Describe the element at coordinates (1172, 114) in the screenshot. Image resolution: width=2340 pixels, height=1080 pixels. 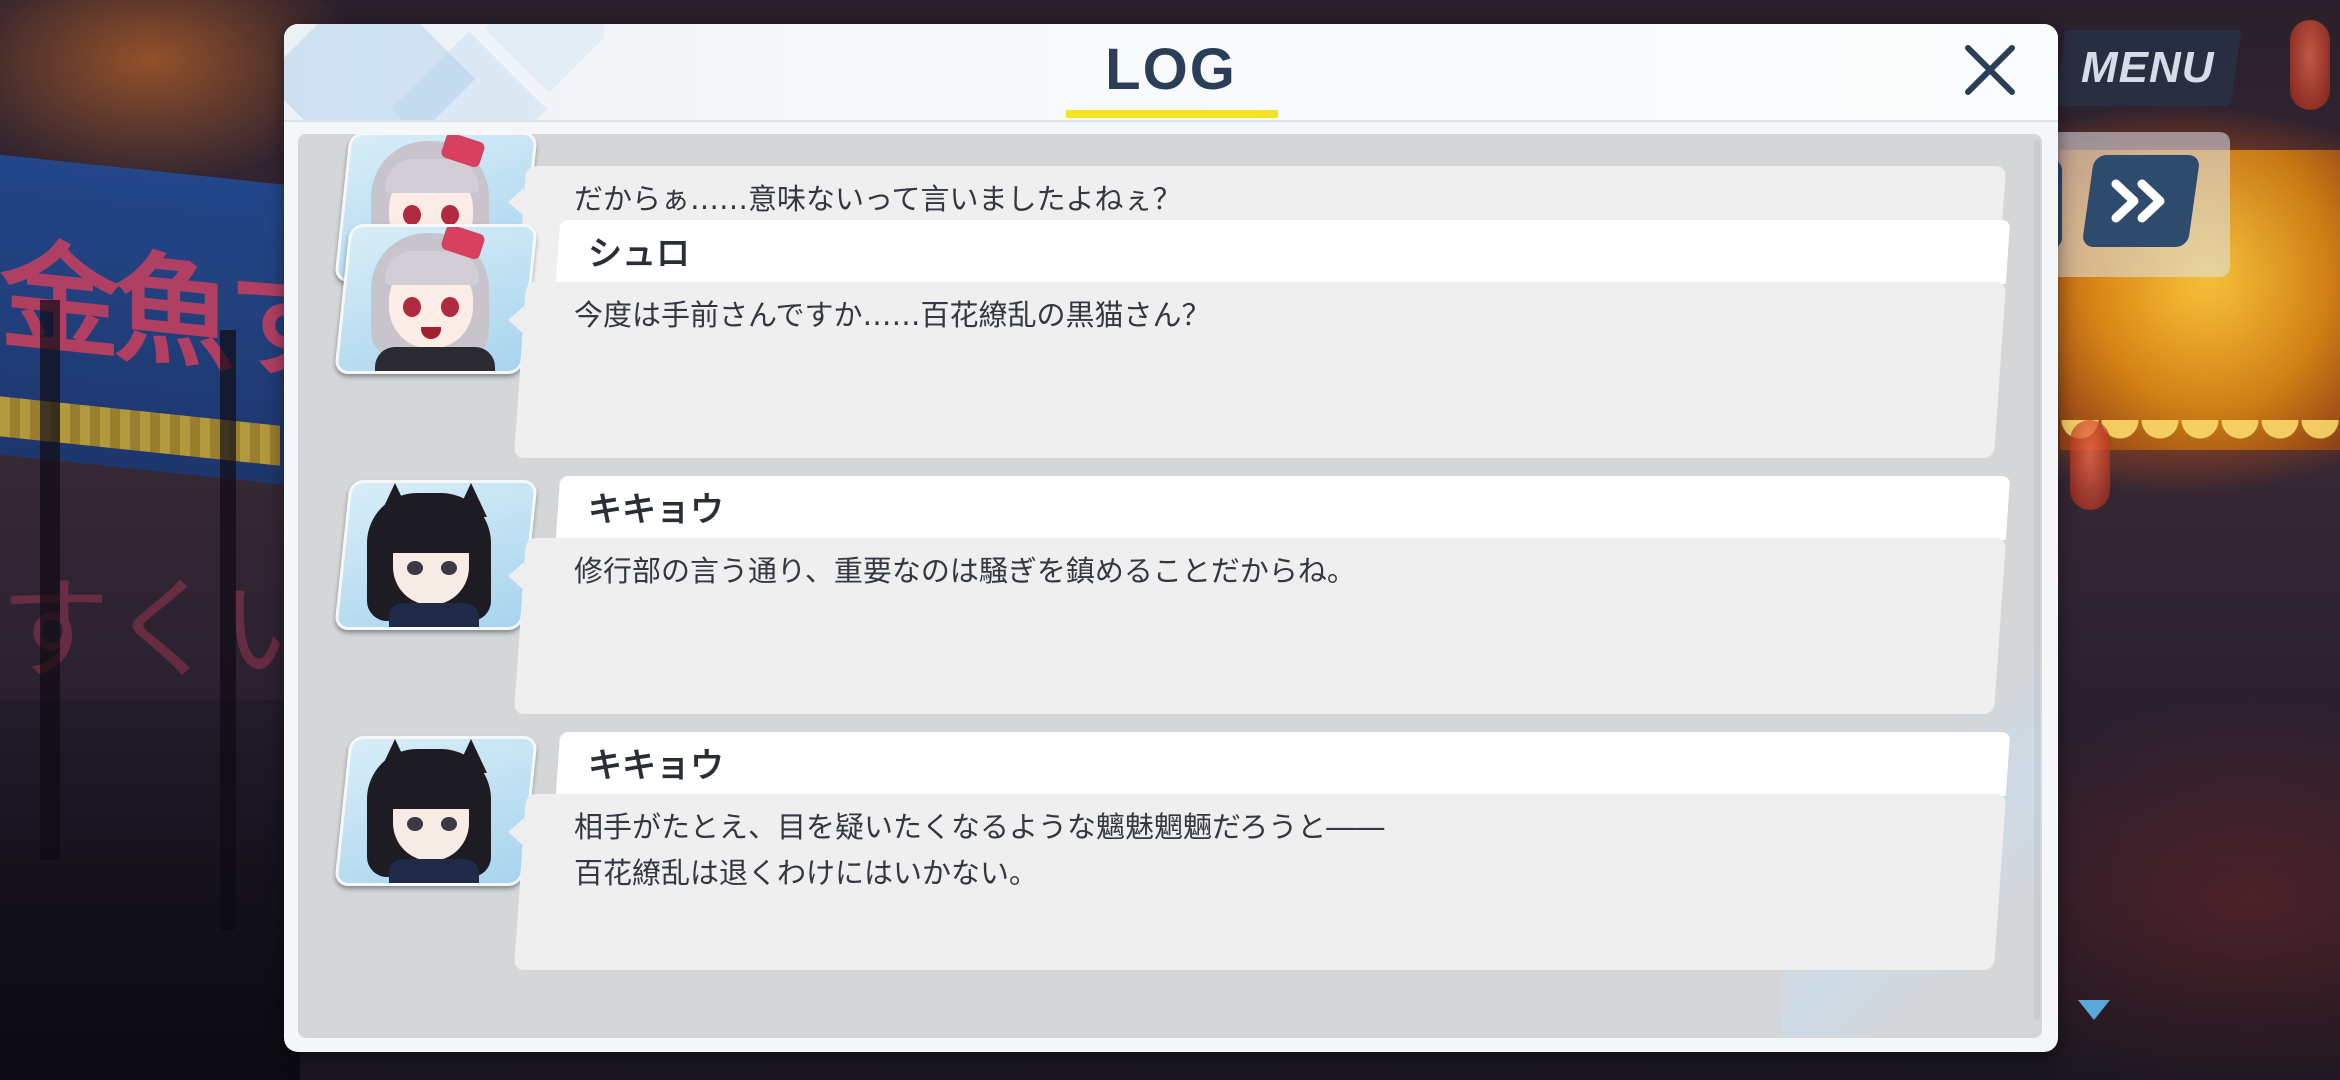
I see `title-underline` at that location.